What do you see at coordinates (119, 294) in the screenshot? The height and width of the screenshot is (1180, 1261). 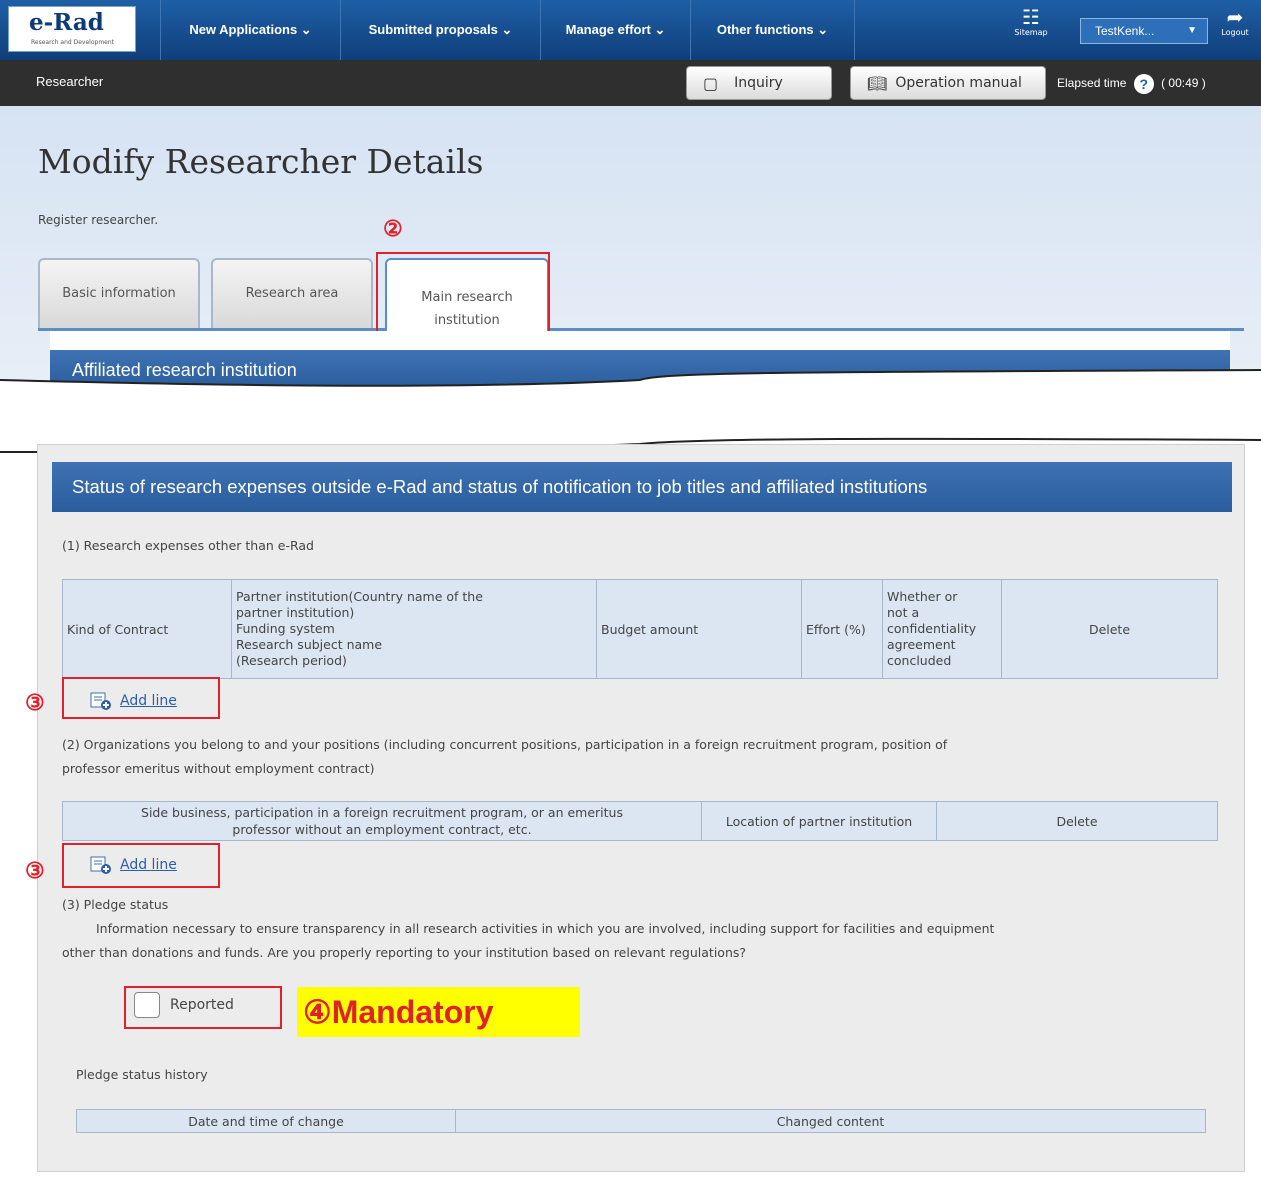 I see `tab-basic-information: Basic information` at bounding box center [119, 294].